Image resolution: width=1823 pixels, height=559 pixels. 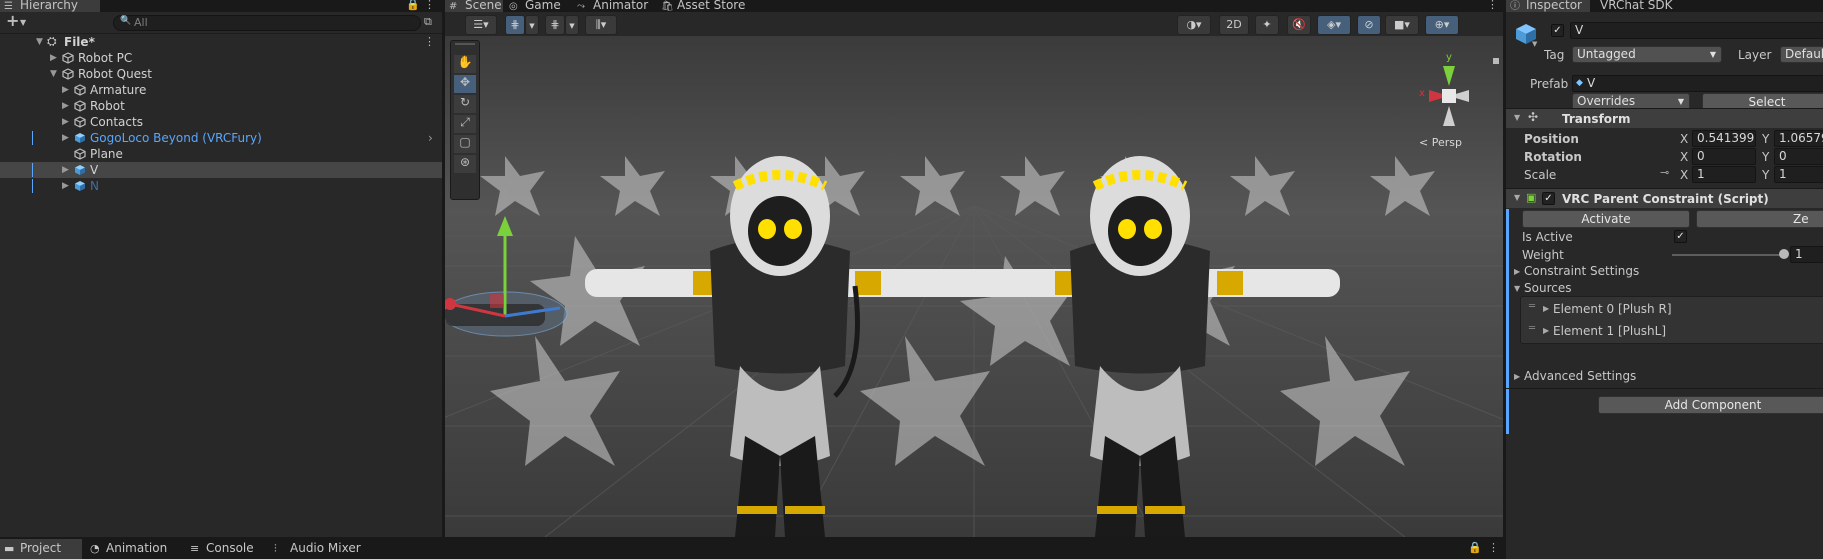 What do you see at coordinates (221, 74) in the screenshot?
I see `hierarchy-item: ▼ Robot Quest` at bounding box center [221, 74].